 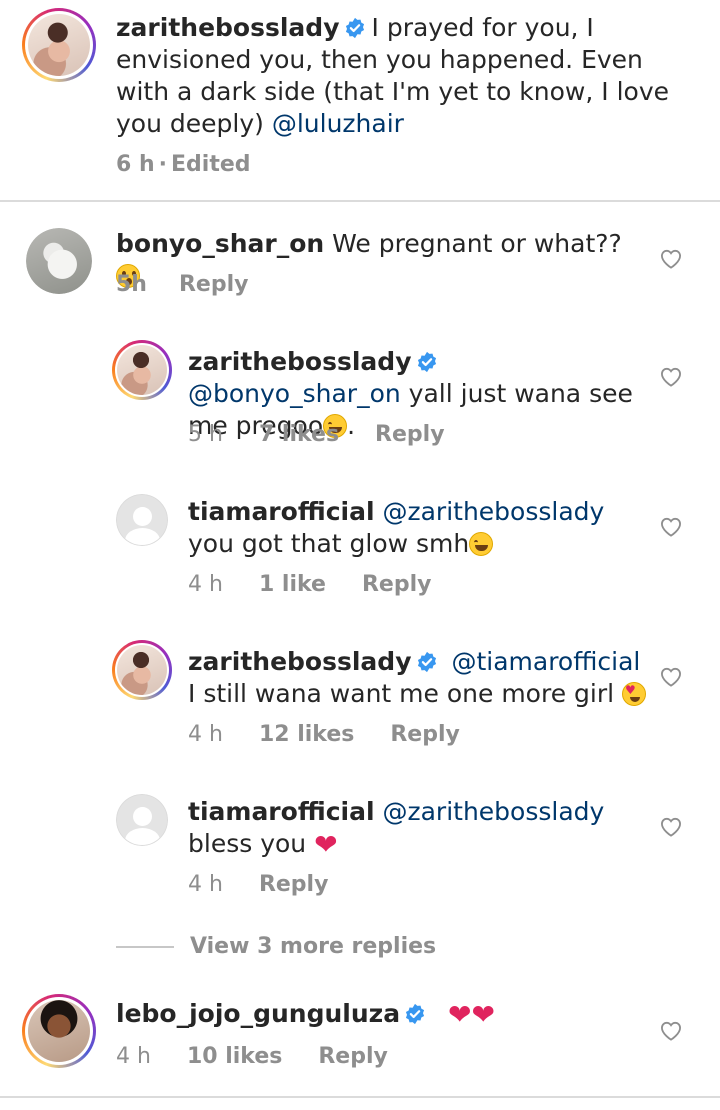 What do you see at coordinates (471, 1014) in the screenshot?
I see `red-hearts-emoji-icon: ❤❤` at bounding box center [471, 1014].